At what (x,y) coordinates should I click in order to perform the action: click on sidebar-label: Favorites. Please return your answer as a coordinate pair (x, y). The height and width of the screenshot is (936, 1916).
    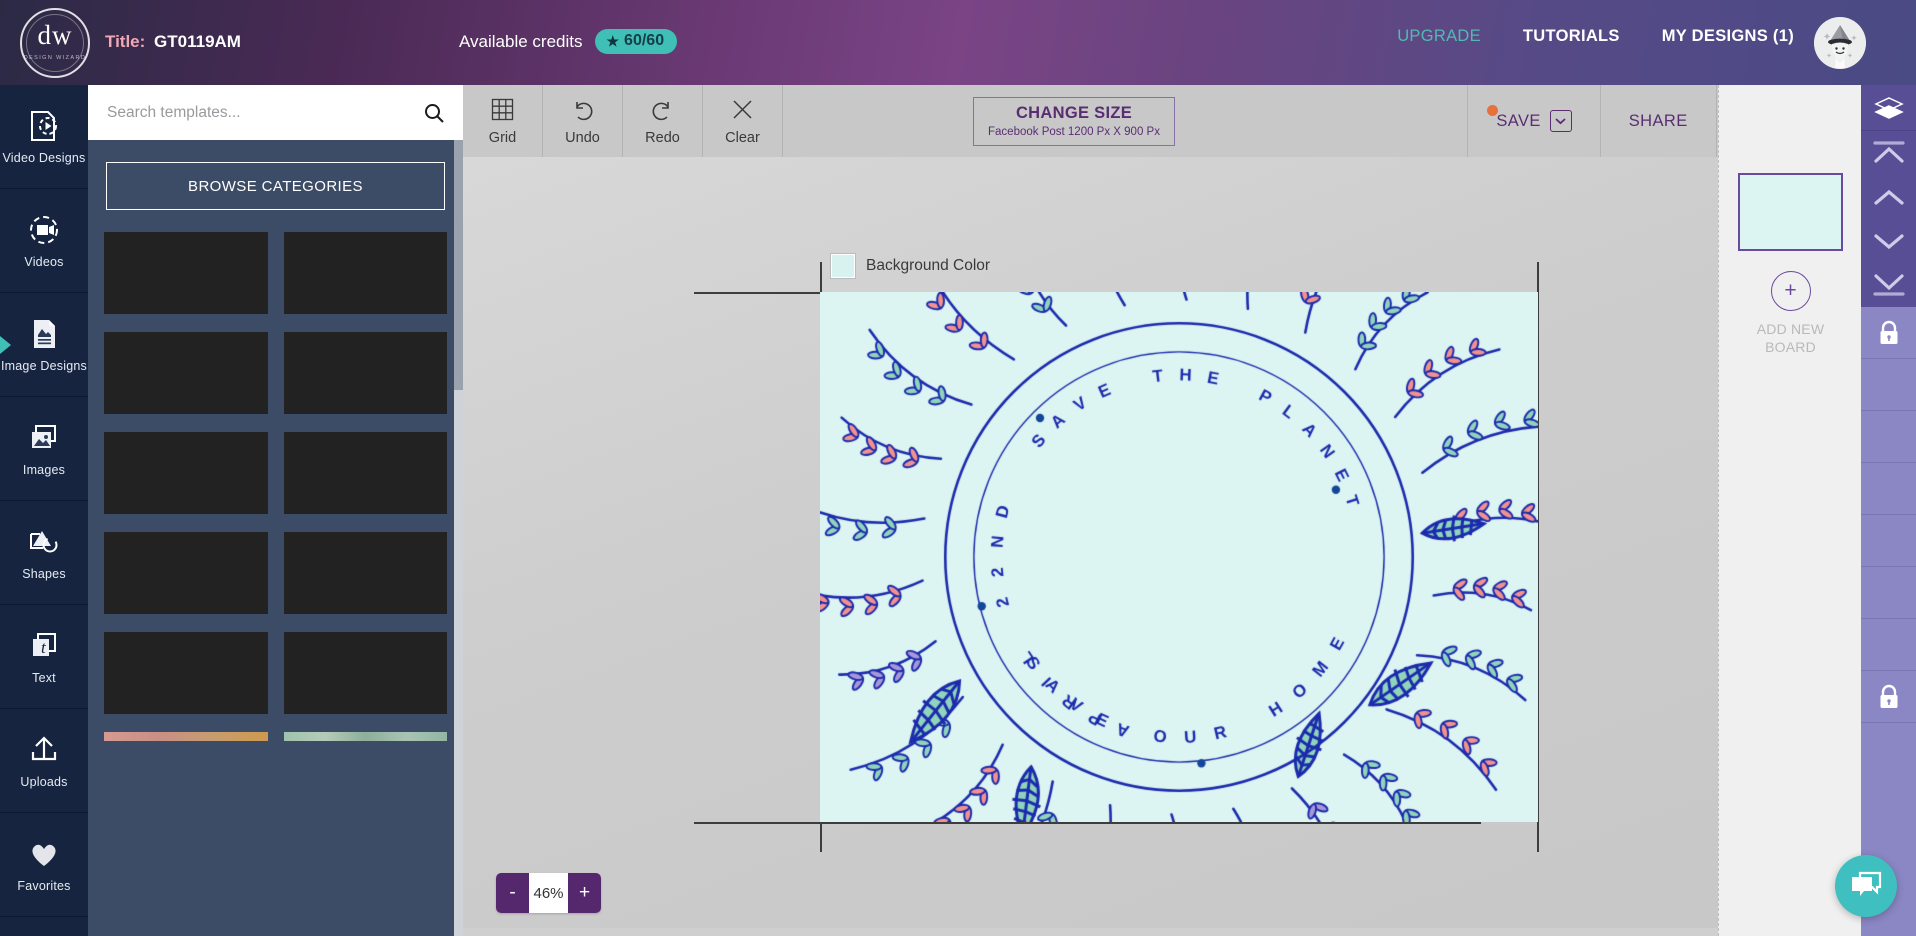
    Looking at the image, I should click on (44, 886).